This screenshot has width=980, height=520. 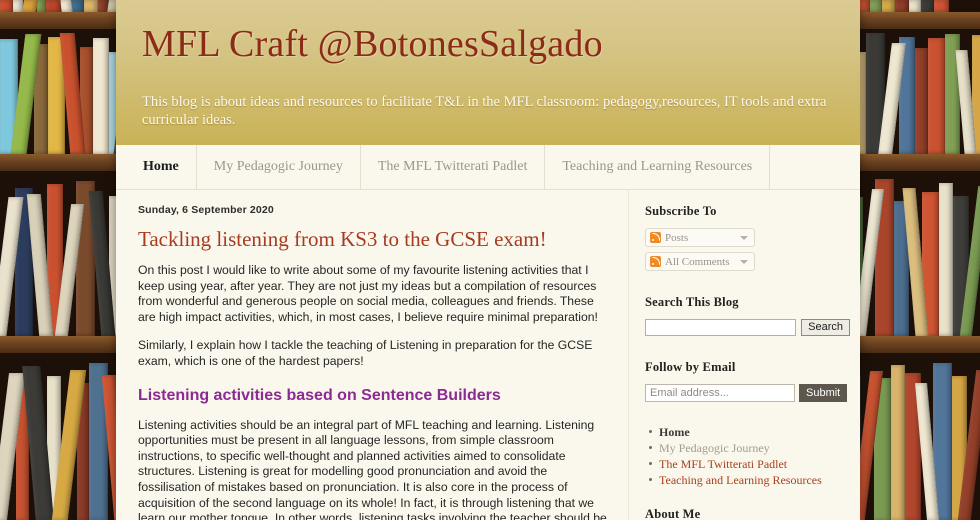 I want to click on sidebar-item-my-pedagogic-journey: My Pedagogic Journey, so click(x=749, y=448).